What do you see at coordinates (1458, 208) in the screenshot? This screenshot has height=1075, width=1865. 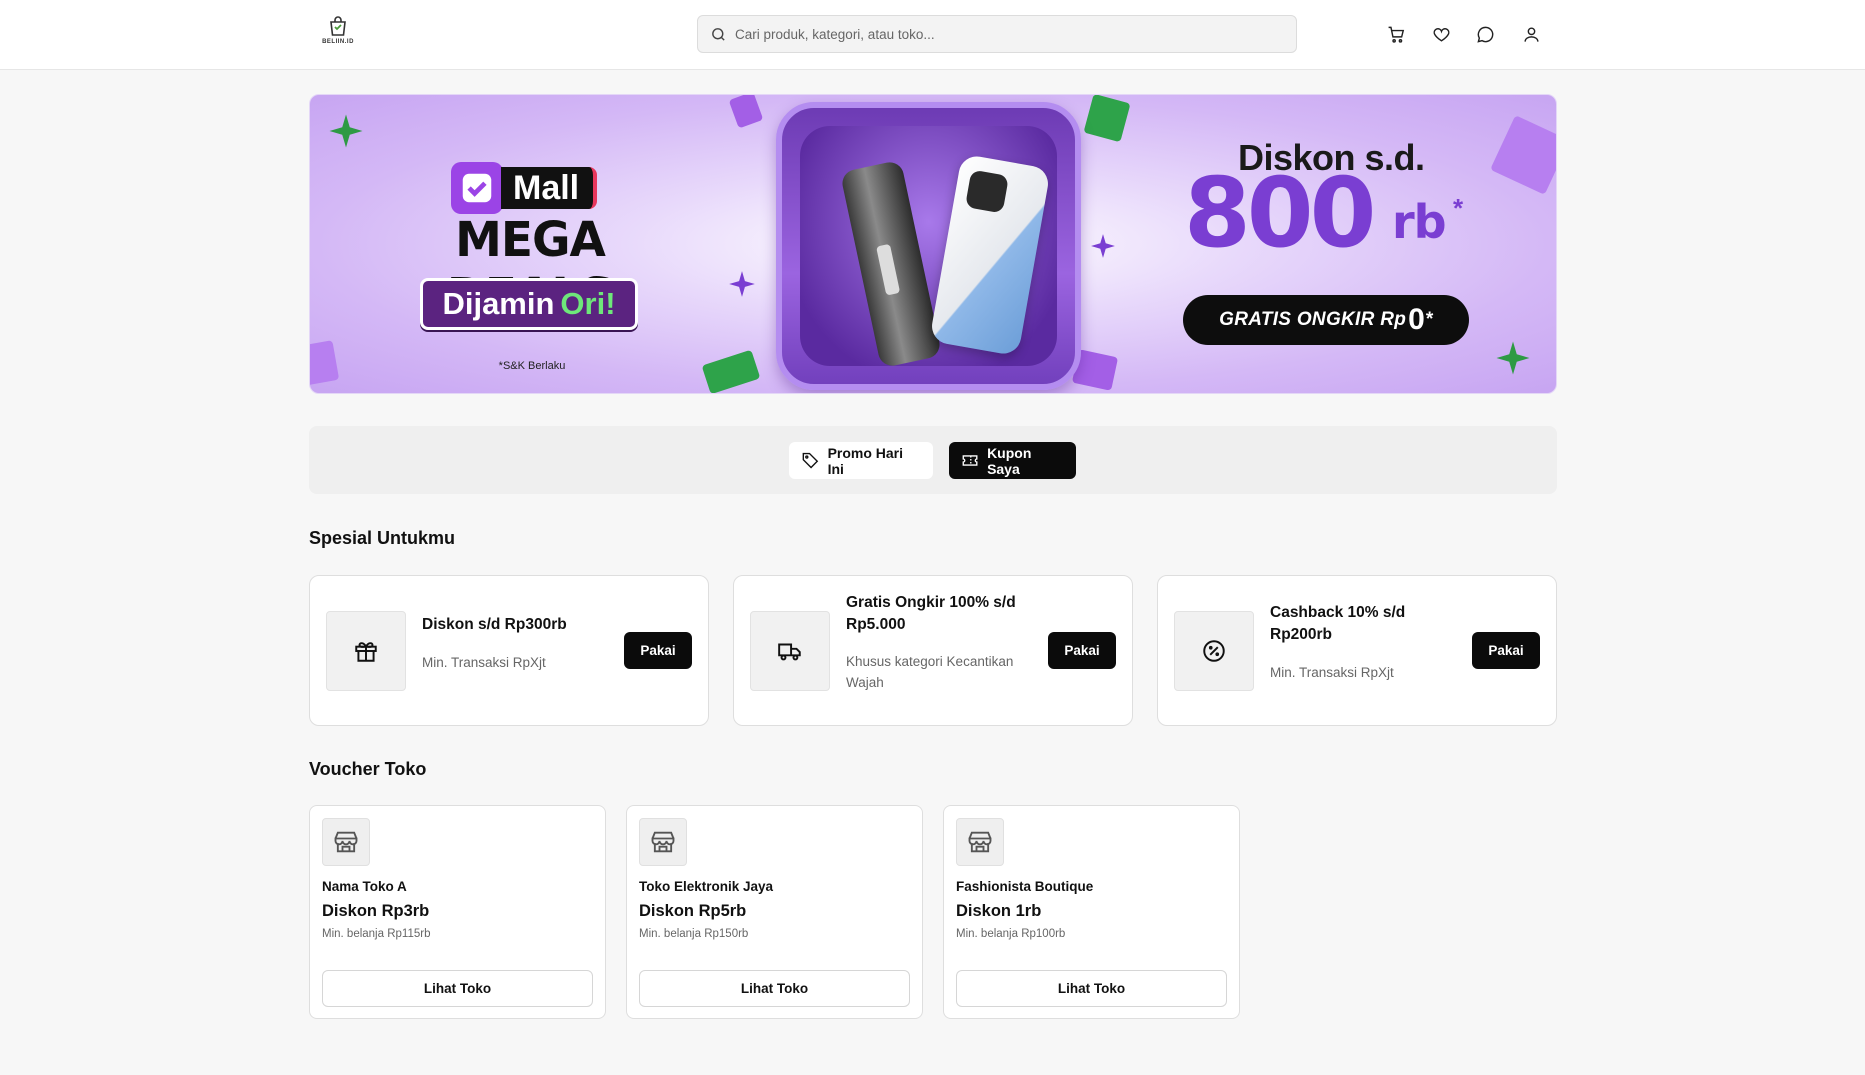 I see `discount-asterisk: *` at bounding box center [1458, 208].